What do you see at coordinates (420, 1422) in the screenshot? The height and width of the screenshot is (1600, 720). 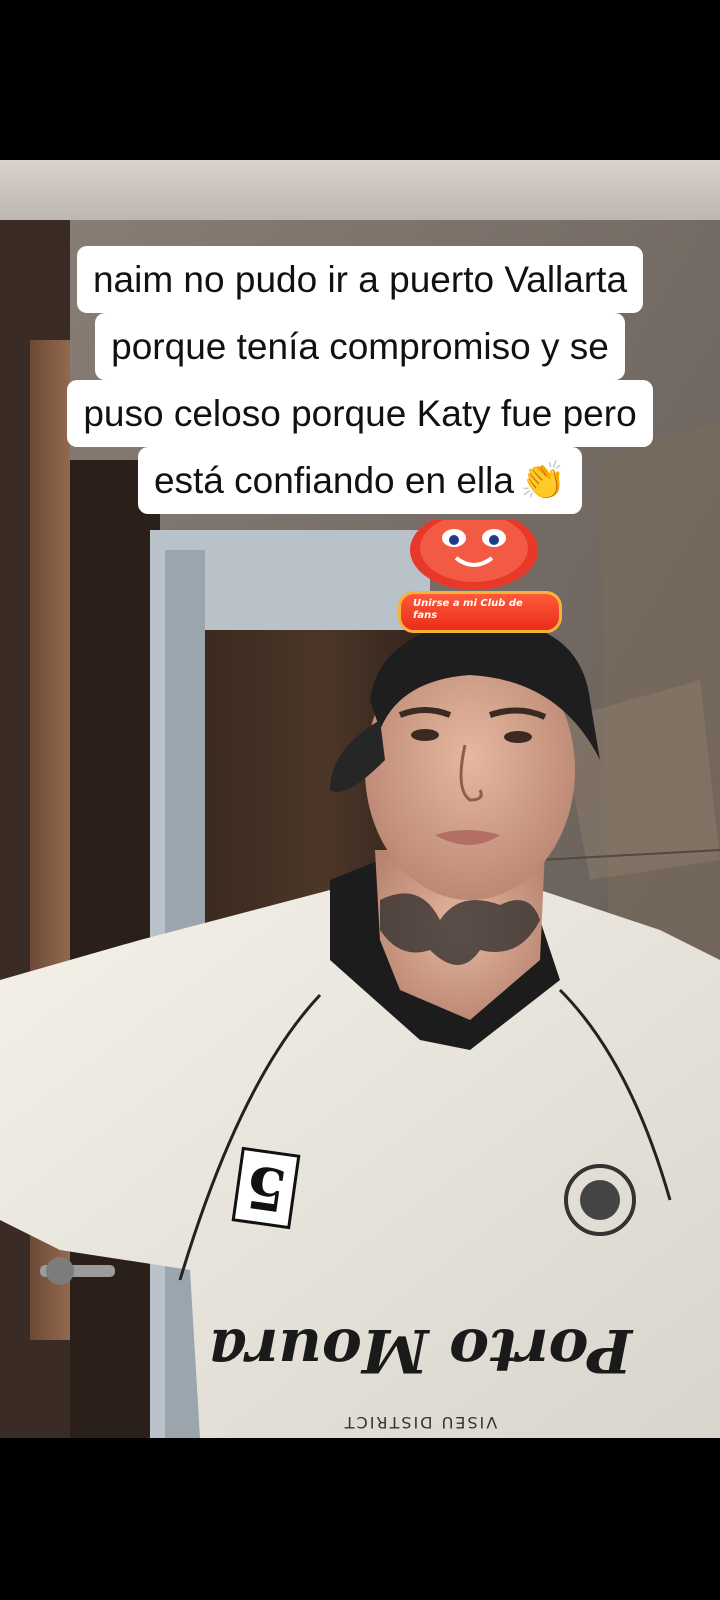 I see `shirt-subtext: VISEU DISTRICT` at bounding box center [420, 1422].